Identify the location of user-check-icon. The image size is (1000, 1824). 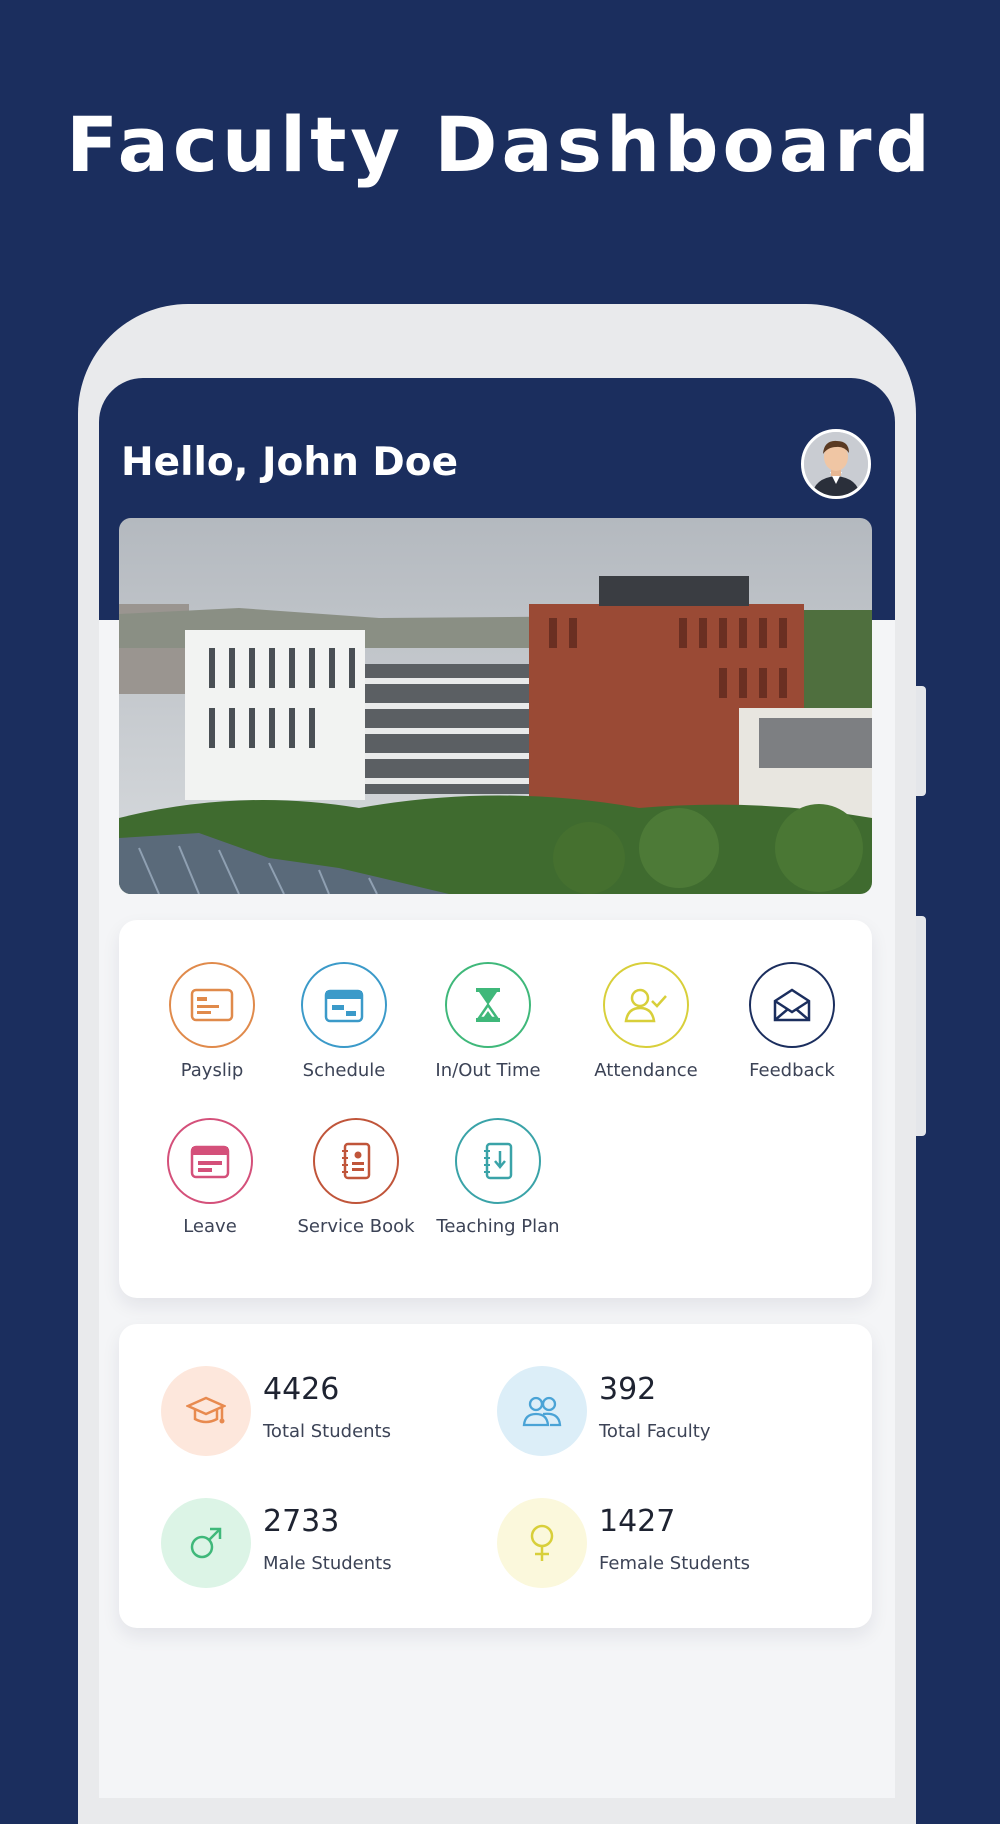
(646, 1005).